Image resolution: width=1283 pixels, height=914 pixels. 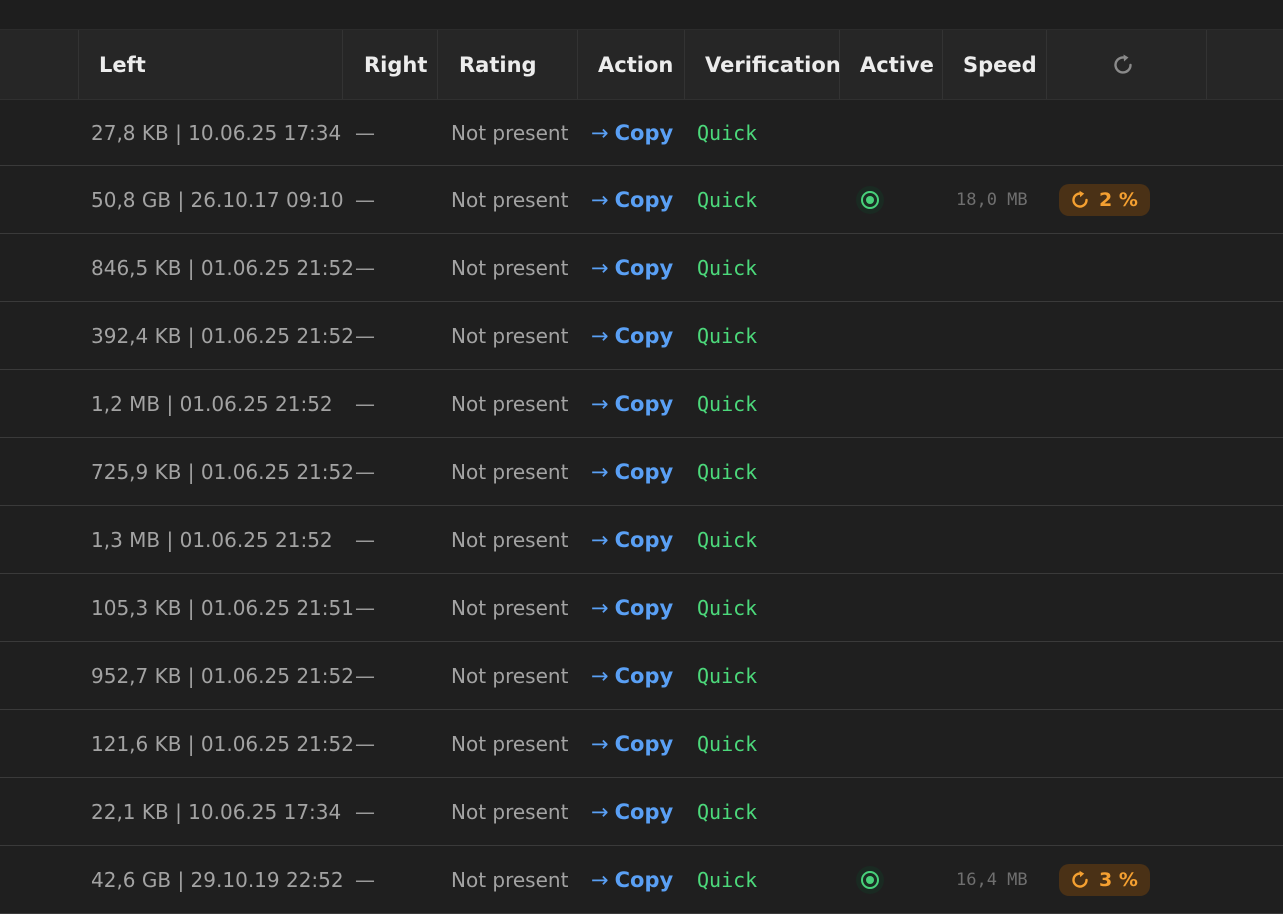 I want to click on header-active: Active, so click(x=897, y=64).